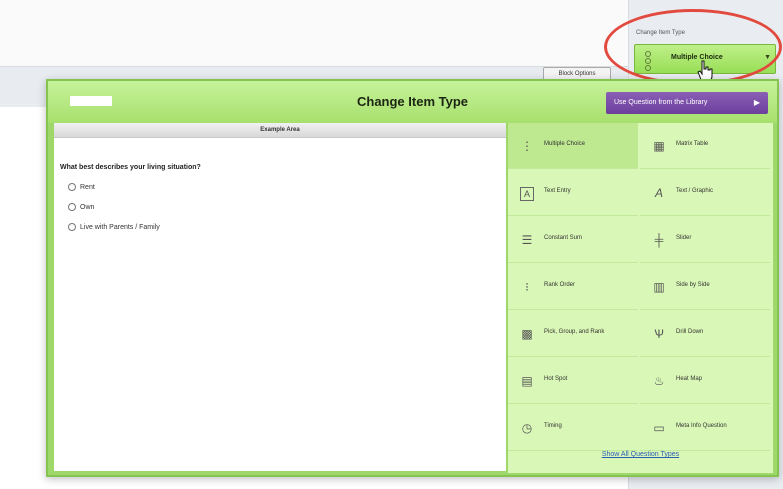  I want to click on type-heat-map: ♨ Heat Map, so click(705, 381).